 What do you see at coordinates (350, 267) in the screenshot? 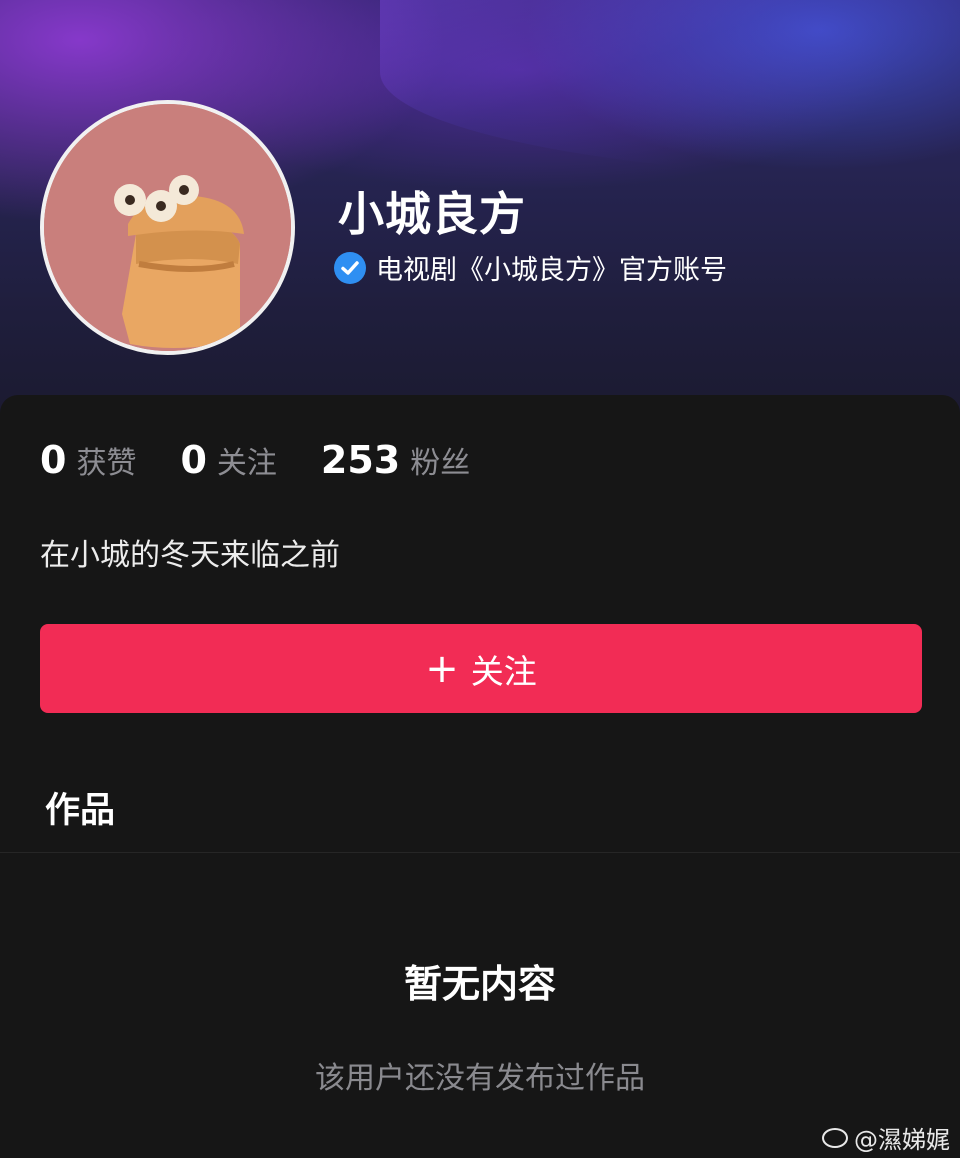
I see `verified-check-icon` at bounding box center [350, 267].